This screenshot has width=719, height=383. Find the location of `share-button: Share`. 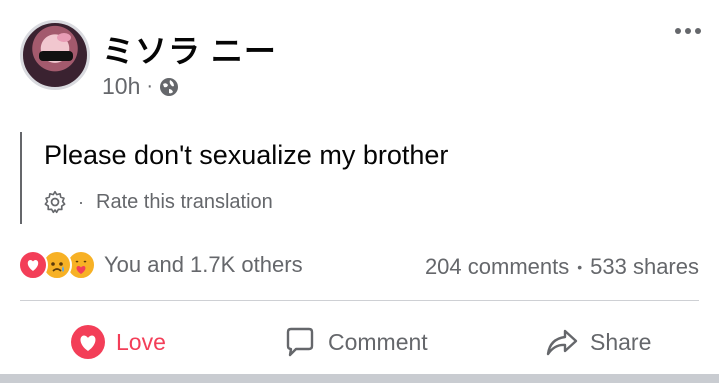

share-button: Share is located at coordinates (597, 342).